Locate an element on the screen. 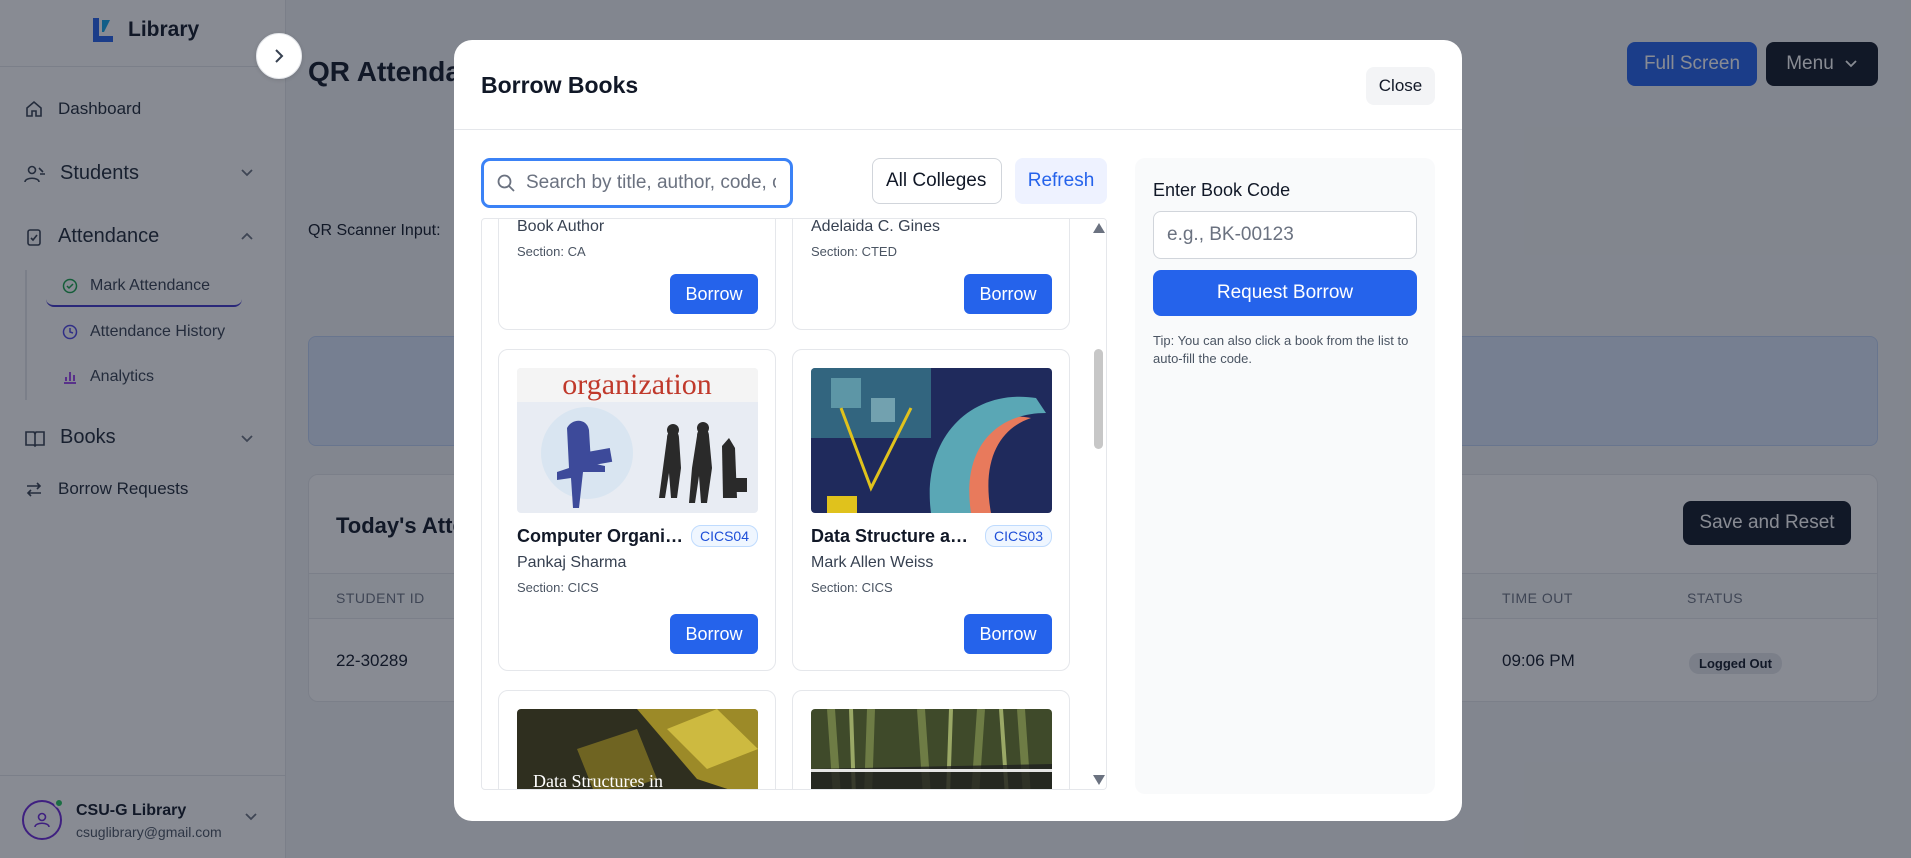 The width and height of the screenshot is (1911, 858). college-filter-value: All Colleges is located at coordinates (936, 180).